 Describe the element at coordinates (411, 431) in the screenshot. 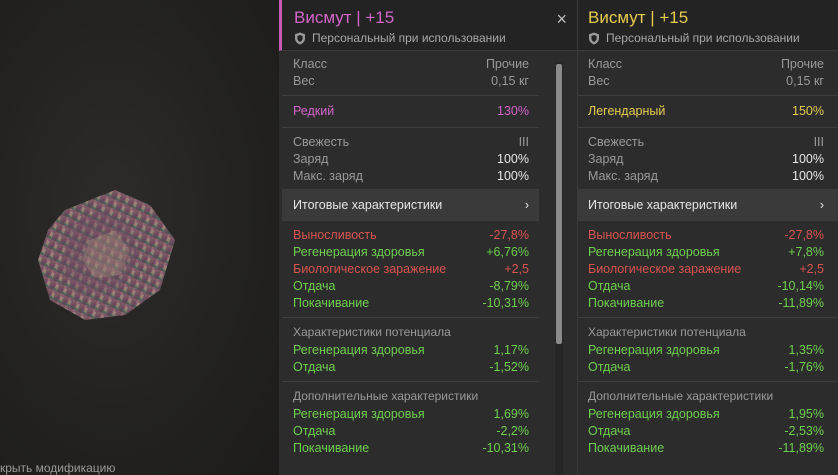

I see `extra-row: Отдача -2,2%` at that location.